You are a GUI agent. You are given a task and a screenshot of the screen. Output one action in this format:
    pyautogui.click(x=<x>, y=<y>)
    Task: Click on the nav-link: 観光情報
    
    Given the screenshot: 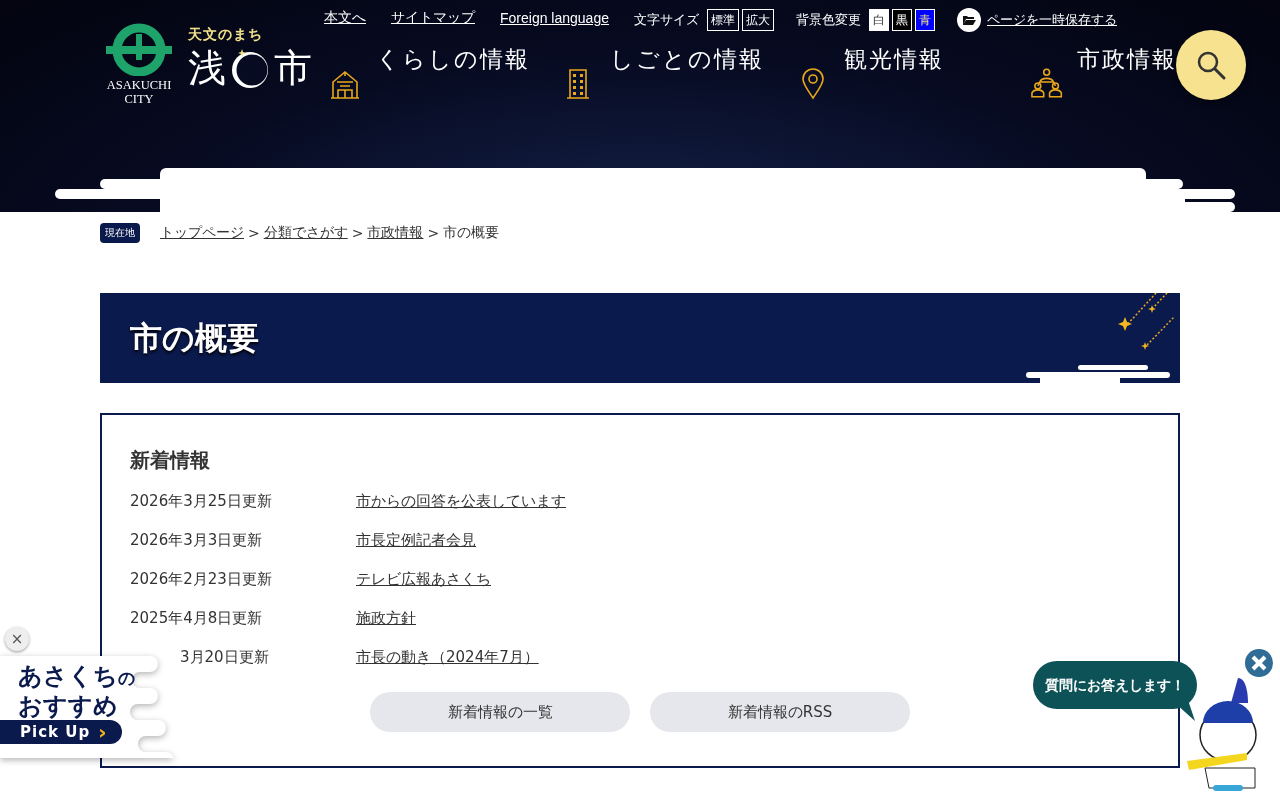 What is the action you would take?
    pyautogui.click(x=924, y=59)
    